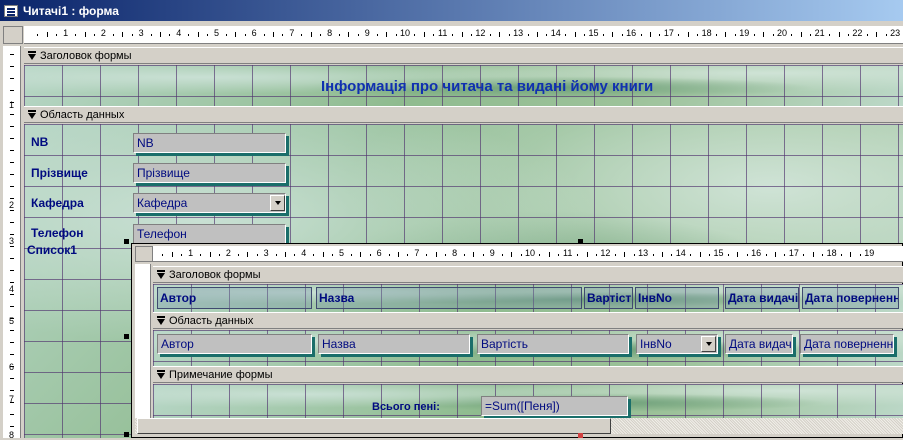 This screenshot has height=440, width=903. What do you see at coordinates (103, 33) in the screenshot?
I see `ruler-number: 2` at bounding box center [103, 33].